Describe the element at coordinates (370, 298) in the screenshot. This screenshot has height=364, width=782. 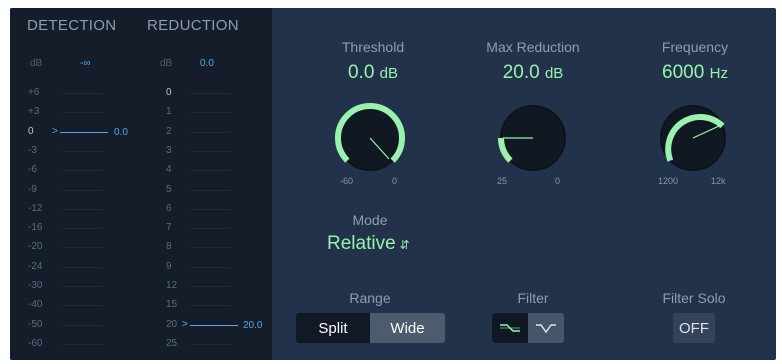
I see `range-label: Range` at that location.